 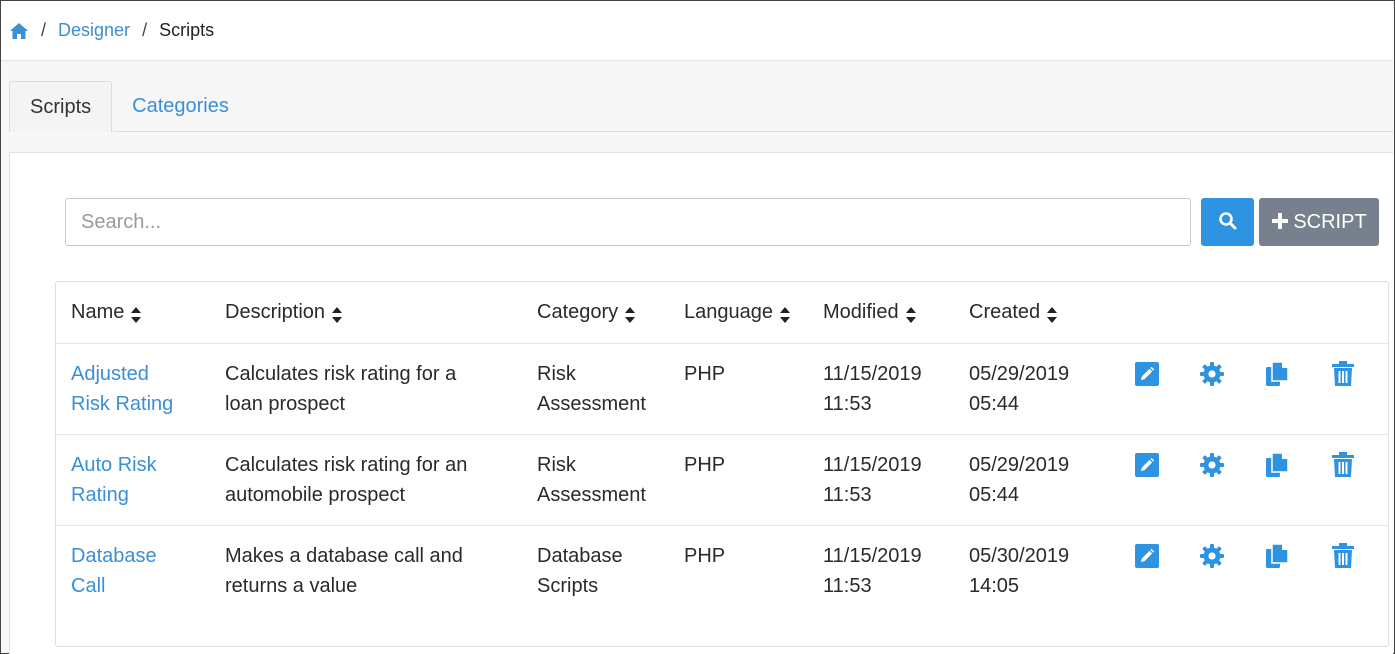 I want to click on tab-divider, so click(x=753, y=131).